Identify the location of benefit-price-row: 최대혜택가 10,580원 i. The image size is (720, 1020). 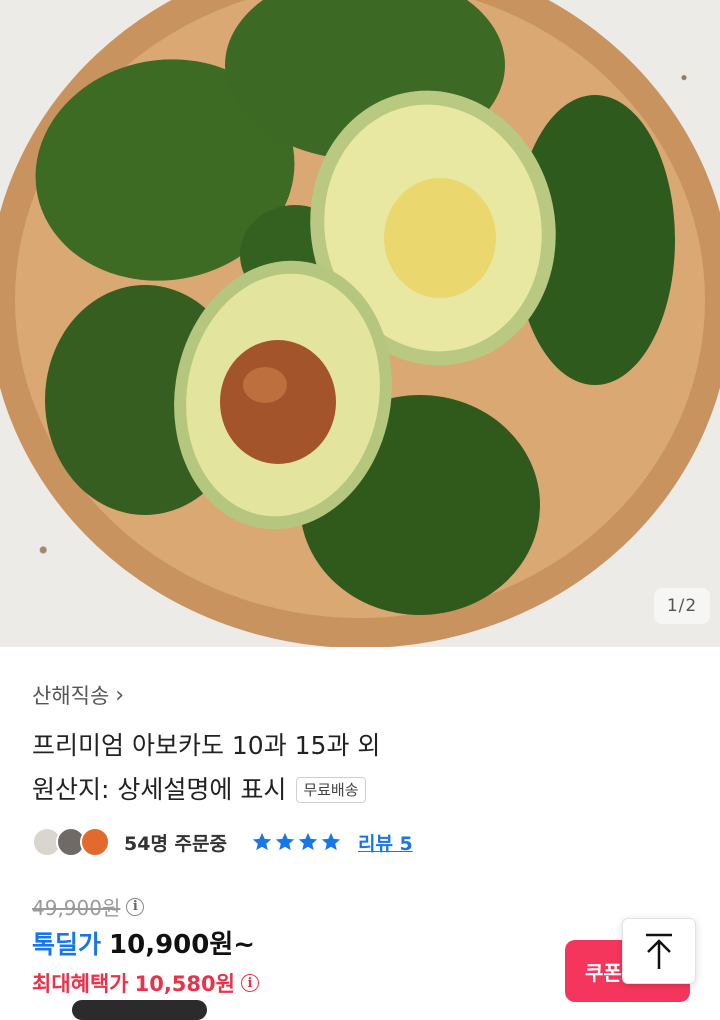
(145, 983).